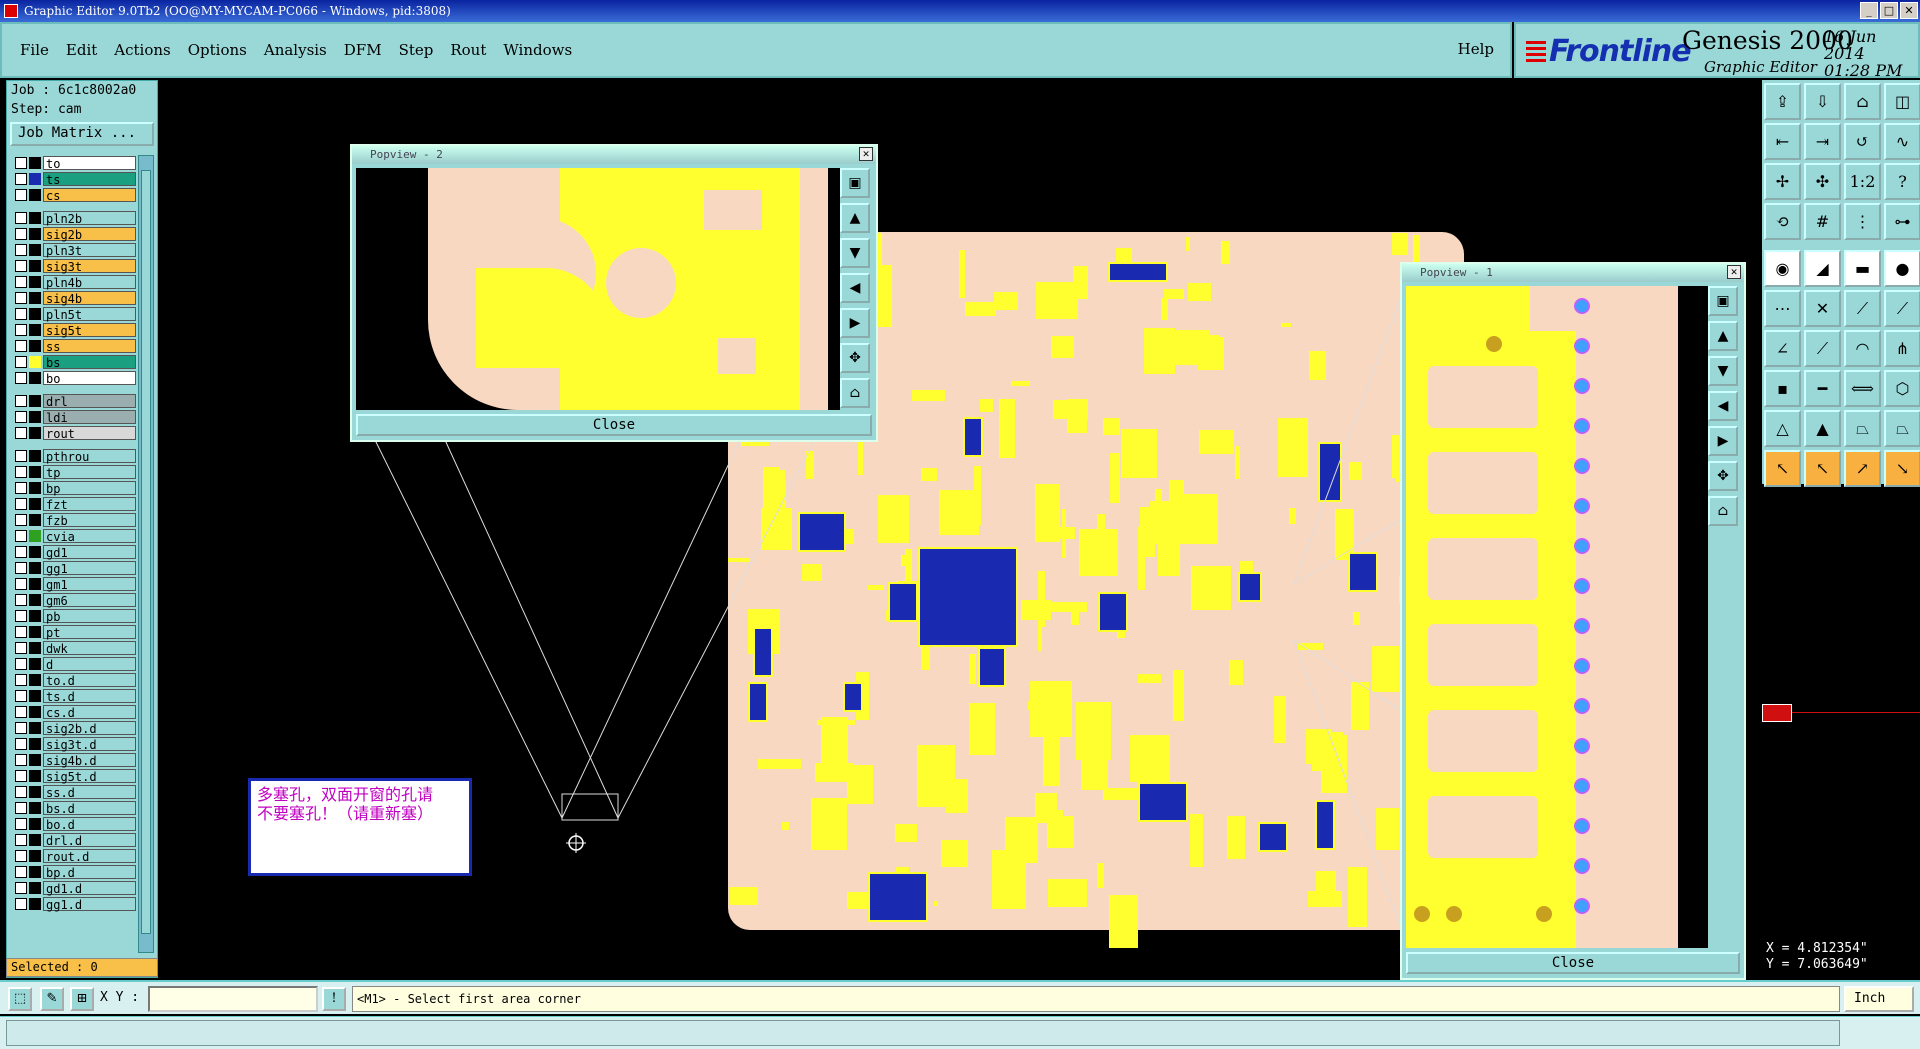  What do you see at coordinates (89, 520) in the screenshot?
I see `layer-name: fzb` at bounding box center [89, 520].